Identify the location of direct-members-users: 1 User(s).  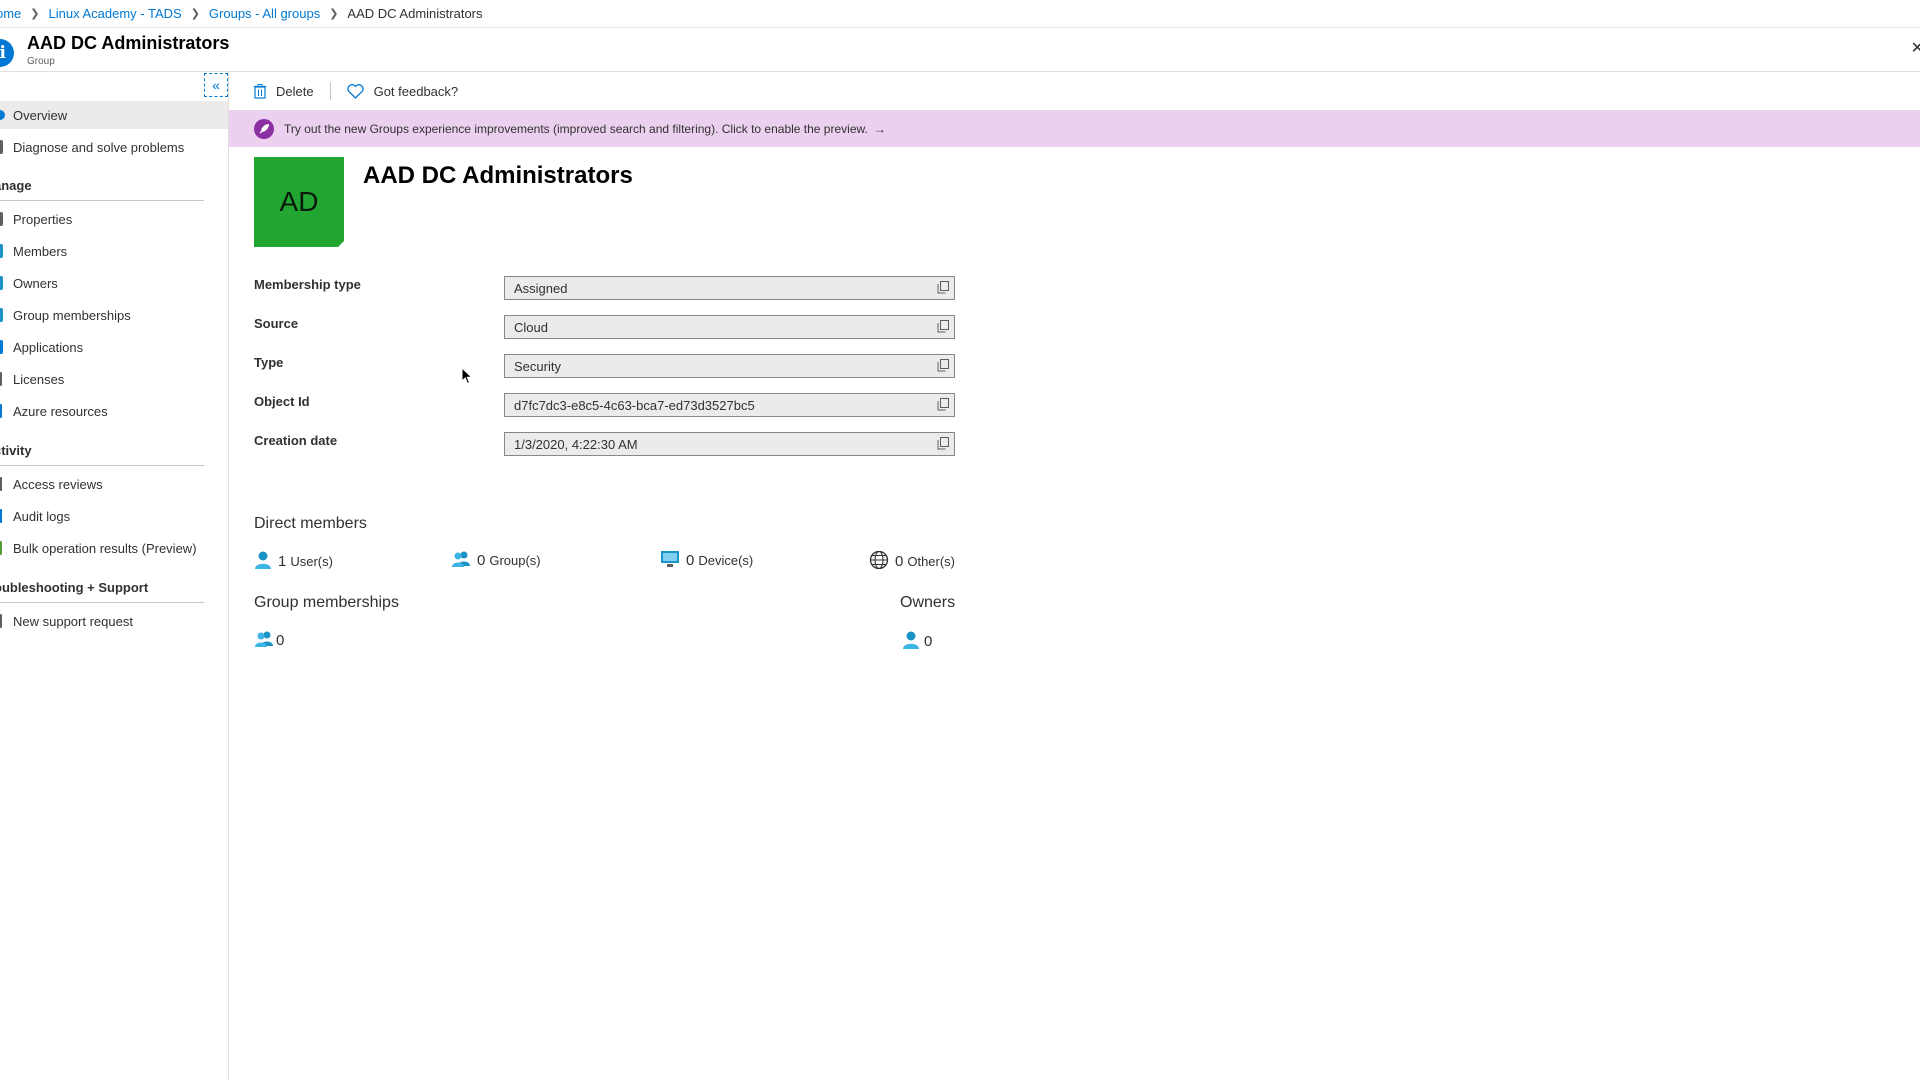
(293, 561).